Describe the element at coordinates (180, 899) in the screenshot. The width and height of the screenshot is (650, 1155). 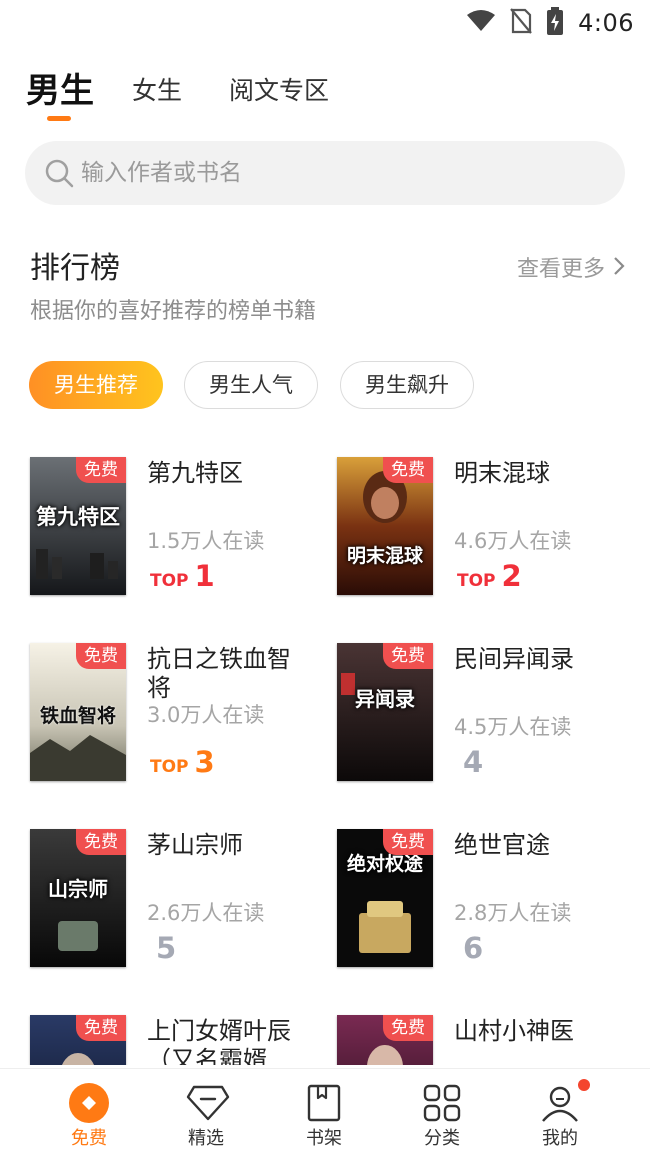
I see `book-item: 山宗师 免费 茅山宗师 2.6万人在读 5` at that location.